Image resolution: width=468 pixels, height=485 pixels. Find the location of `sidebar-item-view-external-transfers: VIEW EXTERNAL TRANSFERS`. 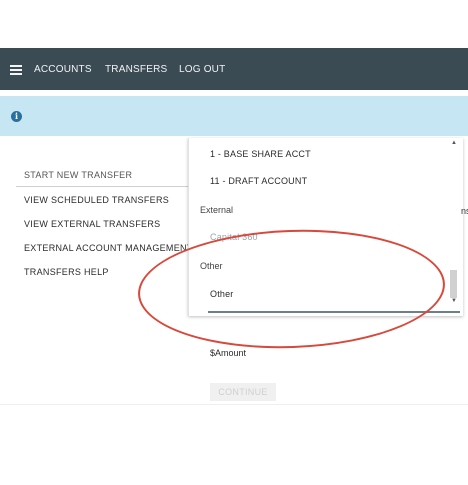

sidebar-item-view-external-transfers: VIEW EXTERNAL TRANSFERS is located at coordinates (92, 224).